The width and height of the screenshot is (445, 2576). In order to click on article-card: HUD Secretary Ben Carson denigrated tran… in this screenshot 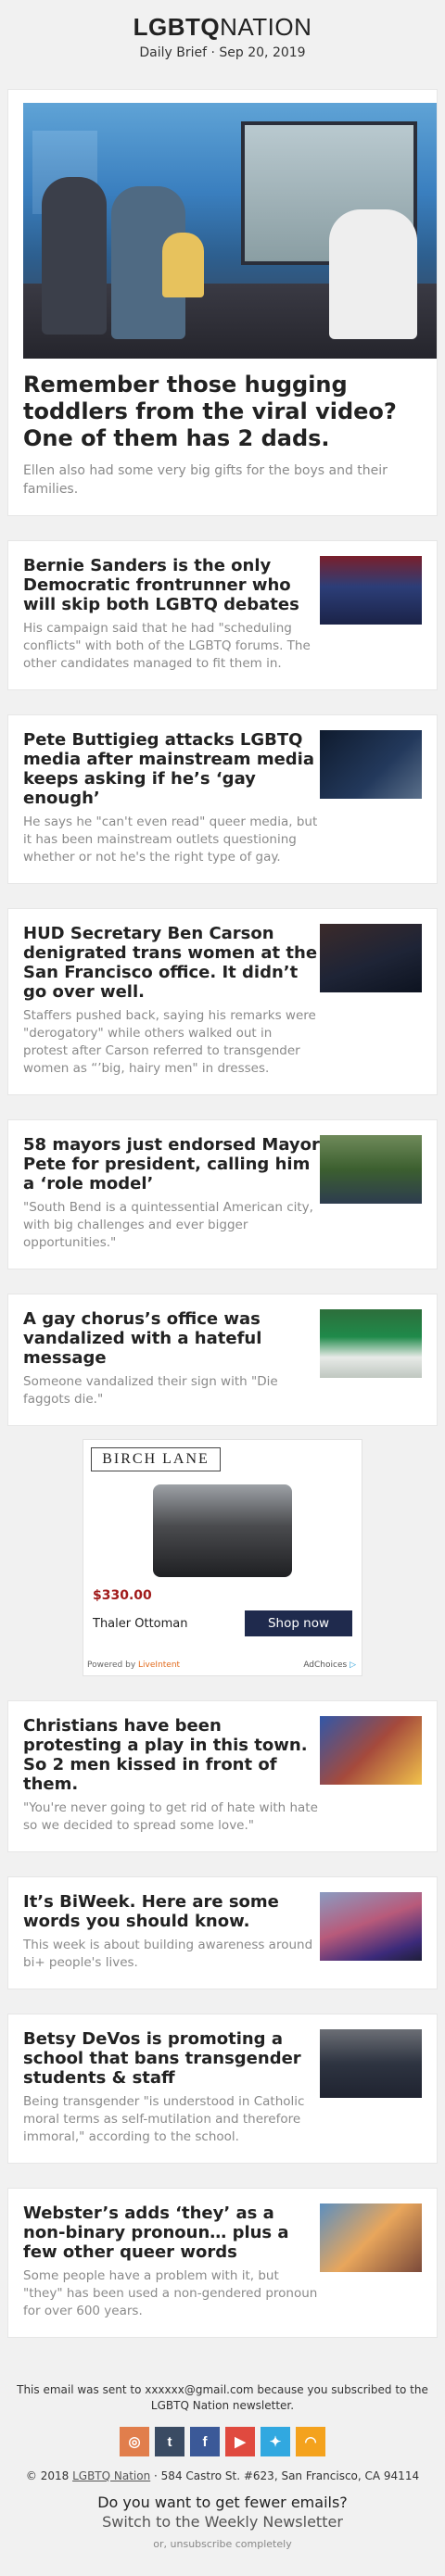, I will do `click(222, 1002)`.